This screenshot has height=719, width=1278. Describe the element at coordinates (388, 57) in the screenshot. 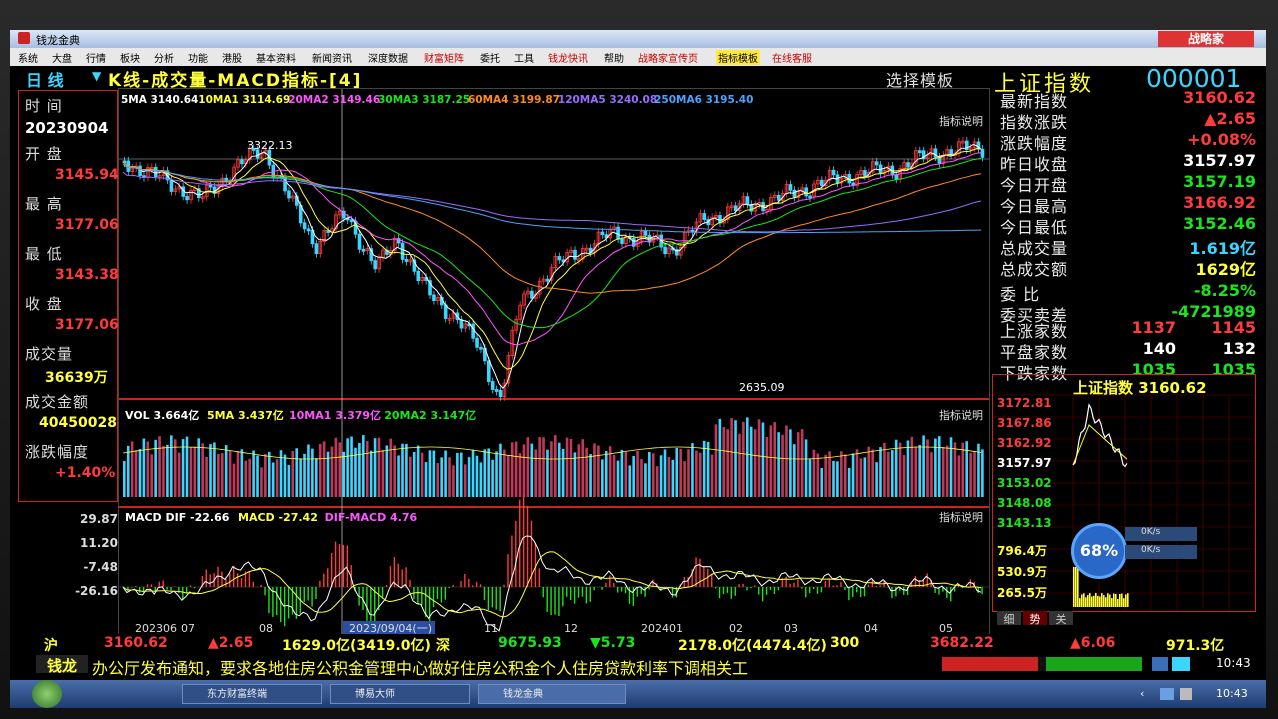

I see `menu-item-9: 深度数据` at that location.